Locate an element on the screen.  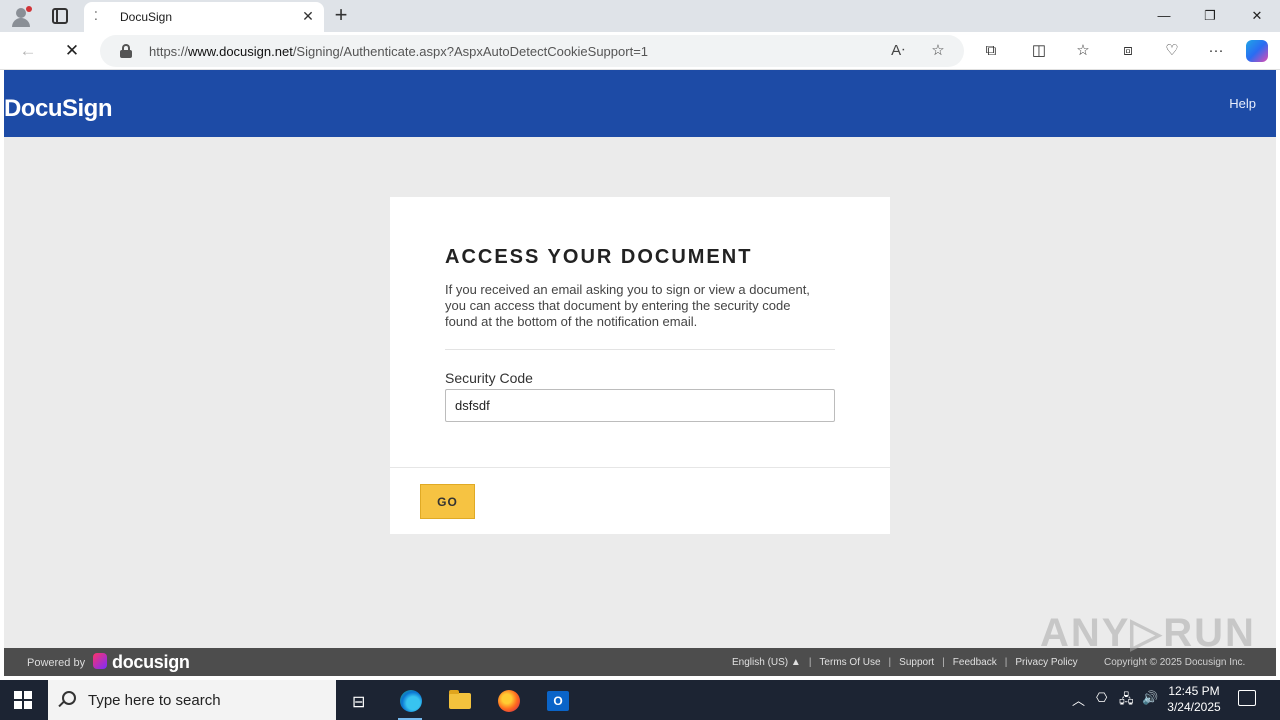
restore-button: ❐ is located at coordinates (1210, 16).